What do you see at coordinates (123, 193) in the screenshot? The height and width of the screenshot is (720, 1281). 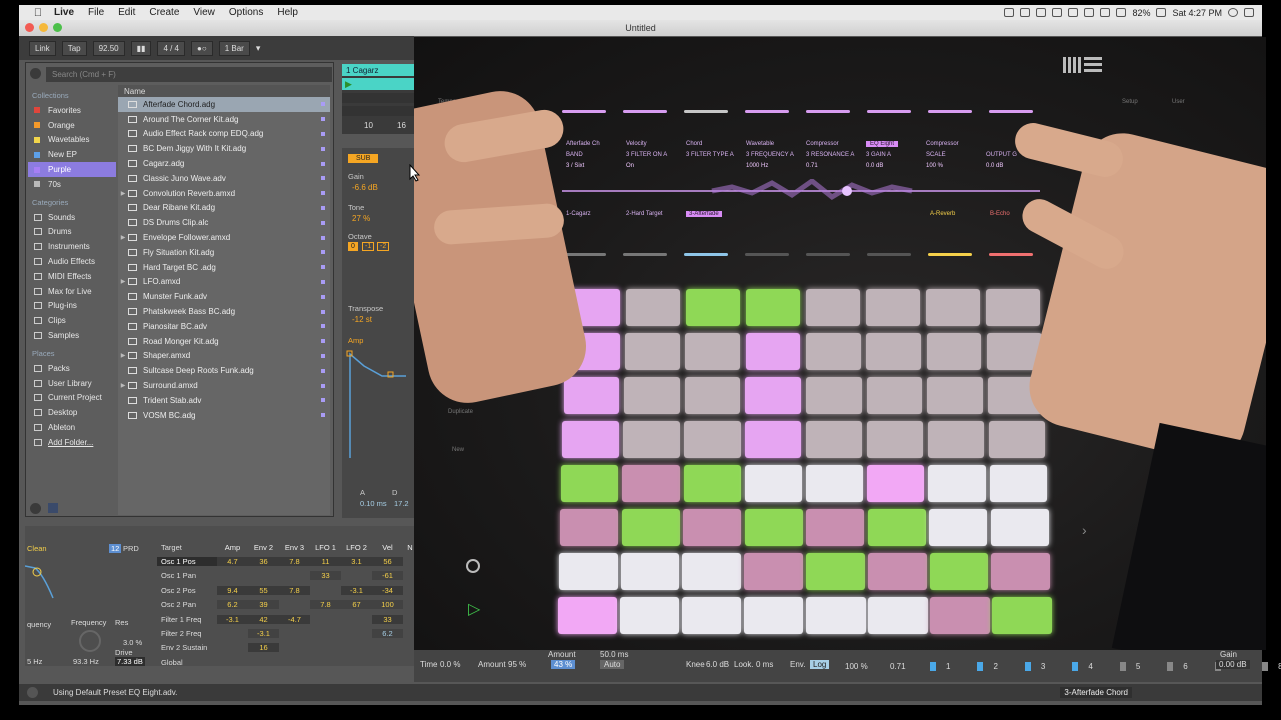 I see `expand-arrow-icon: ▶` at bounding box center [123, 193].